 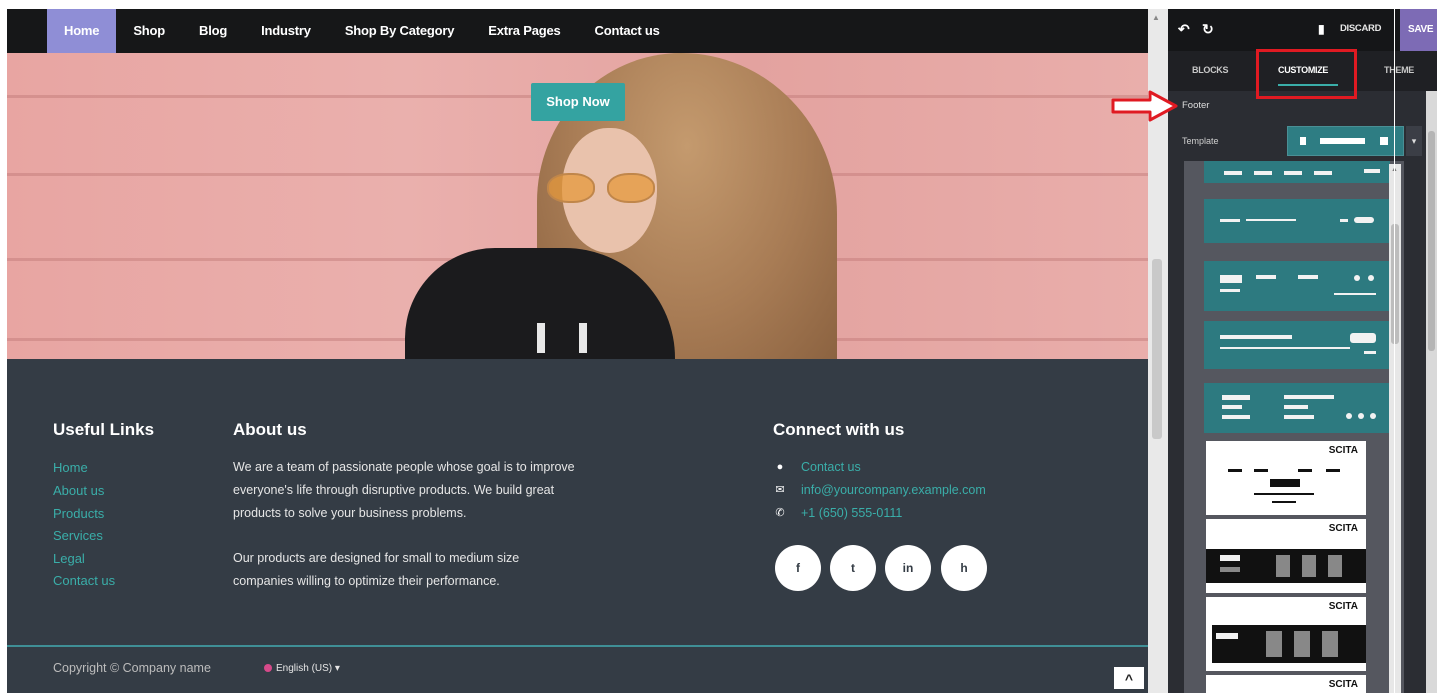 What do you see at coordinates (1208, 29) in the screenshot?
I see `redo-icon: ↻` at bounding box center [1208, 29].